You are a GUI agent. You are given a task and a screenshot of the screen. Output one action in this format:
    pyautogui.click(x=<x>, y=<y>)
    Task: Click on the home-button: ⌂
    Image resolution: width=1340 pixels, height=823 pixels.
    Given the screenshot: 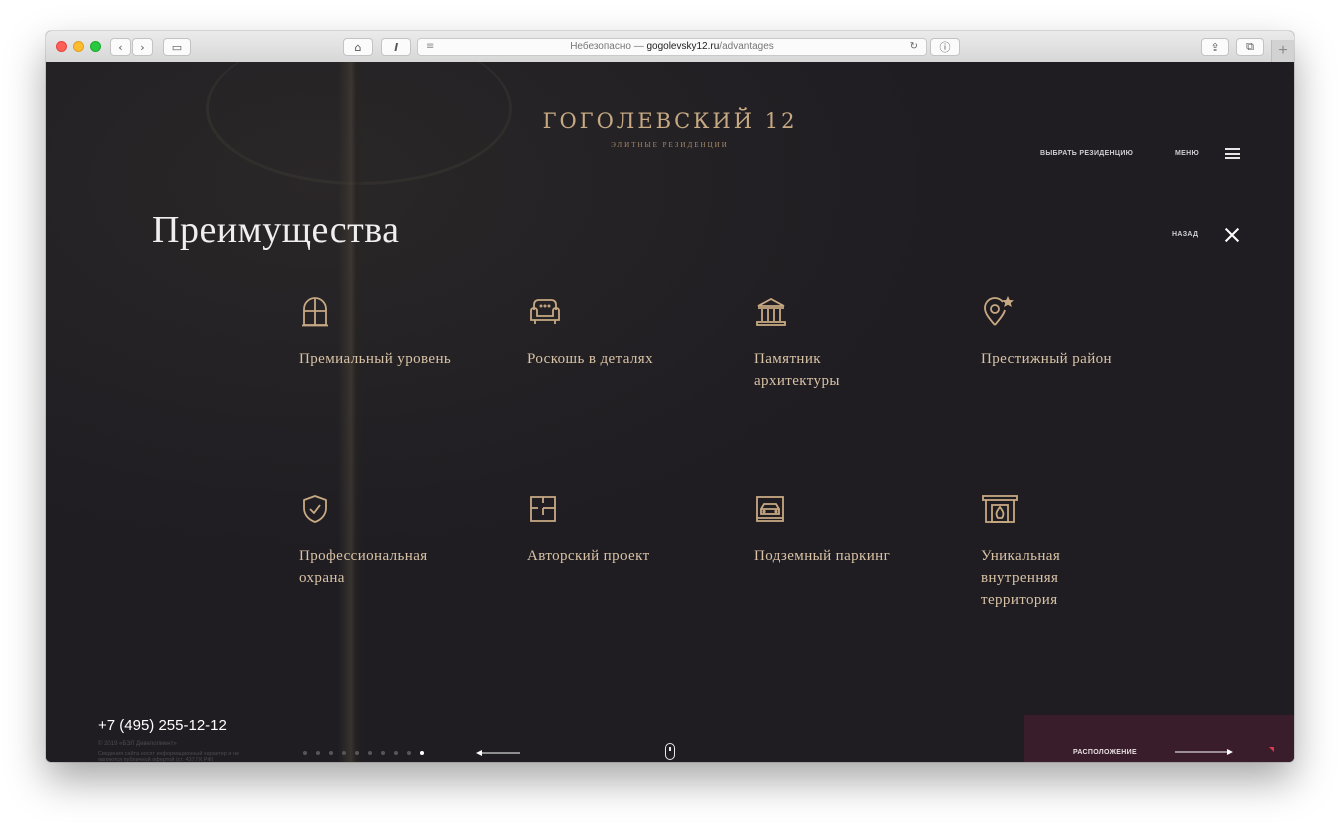 What is the action you would take?
    pyautogui.click(x=358, y=47)
    